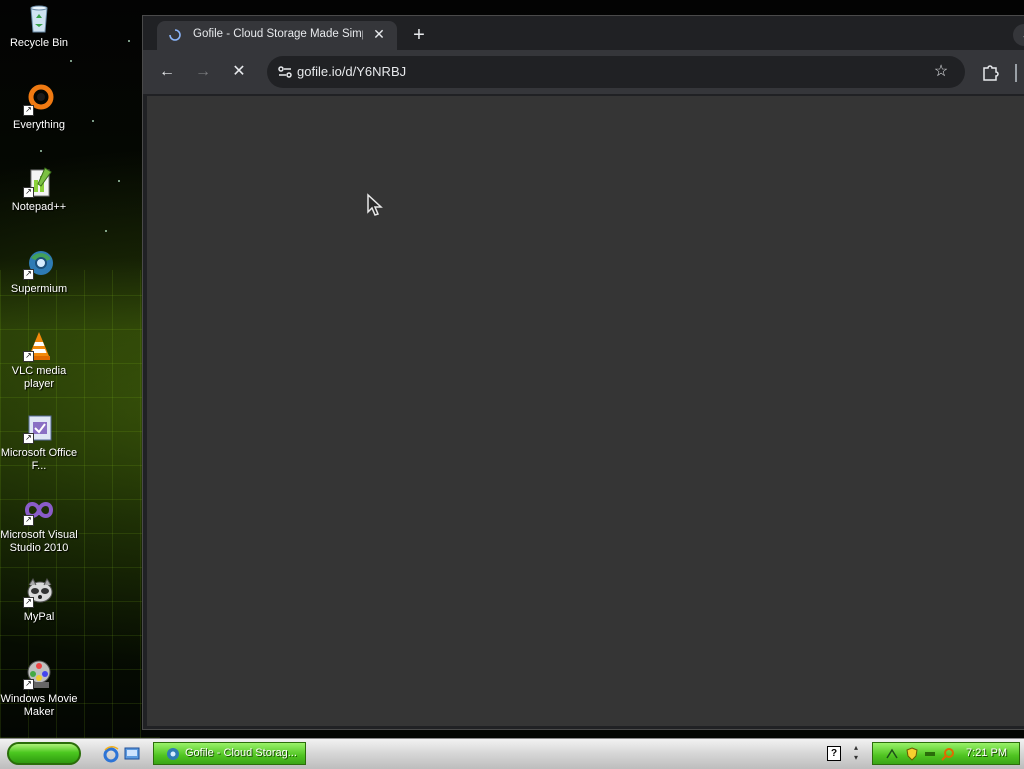 The width and height of the screenshot is (1024, 769). I want to click on url-text: gofile.io/d/Y6NRBJ, so click(352, 71).